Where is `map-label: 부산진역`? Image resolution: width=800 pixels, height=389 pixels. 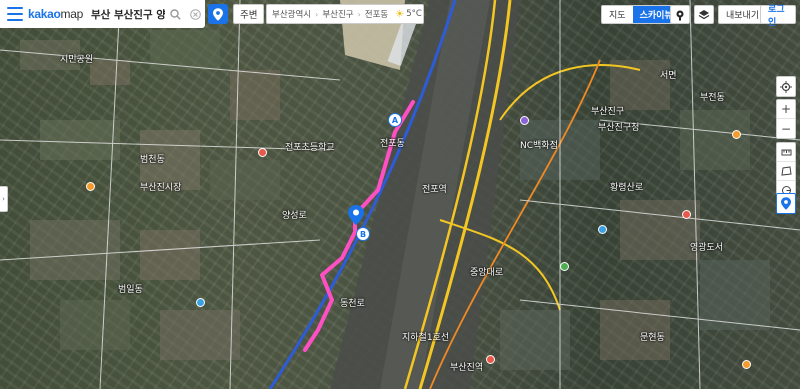
map-label: 부산진역 is located at coordinates (467, 368).